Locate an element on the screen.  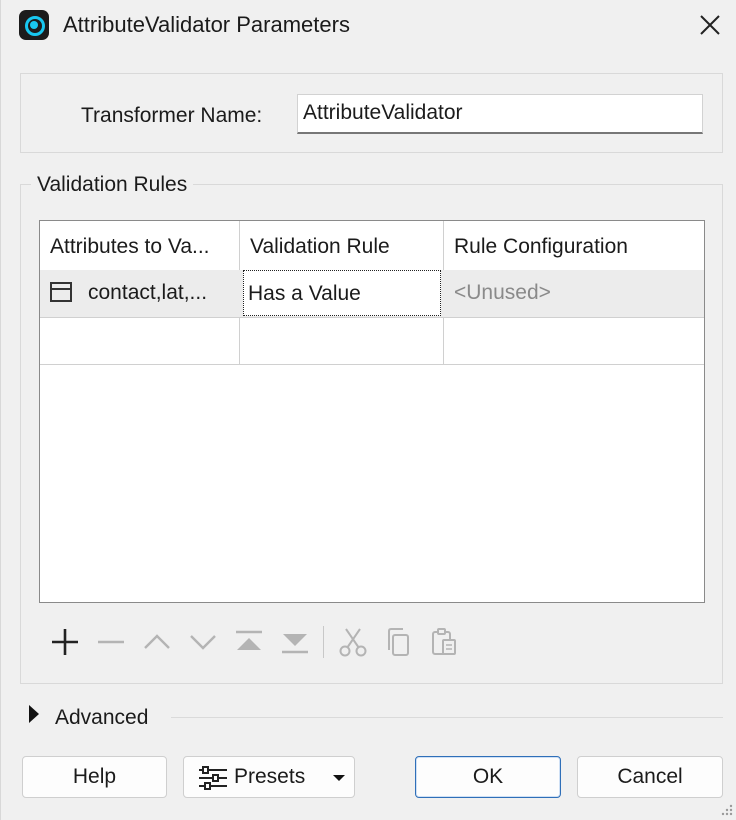
remove-row-button is located at coordinates (111, 642).